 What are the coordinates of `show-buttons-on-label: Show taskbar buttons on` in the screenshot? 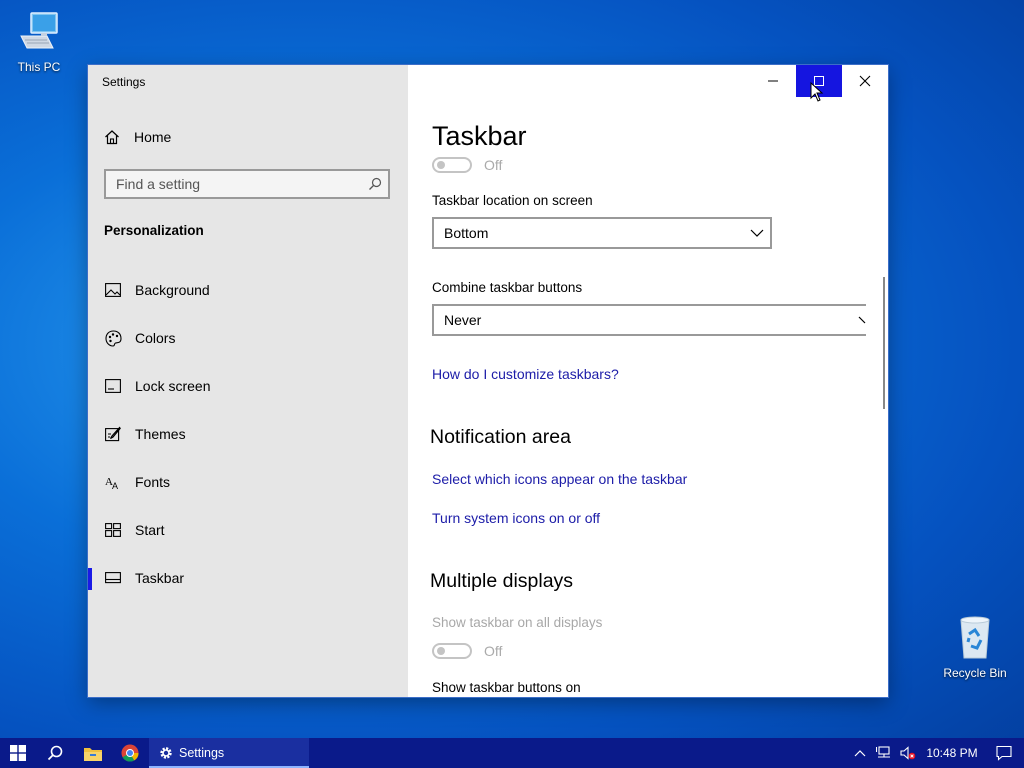 It's located at (506, 687).